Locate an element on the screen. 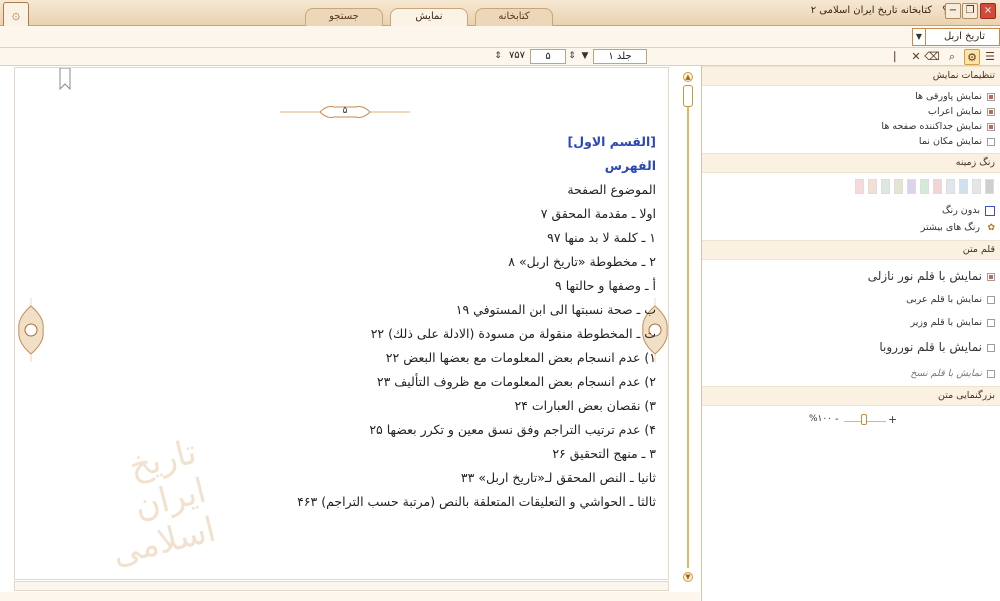 The height and width of the screenshot is (601, 1000). content-line: ب ـ صحة نسبتها الى ابن المستوفي ۱۹ is located at coordinates (555, 309).